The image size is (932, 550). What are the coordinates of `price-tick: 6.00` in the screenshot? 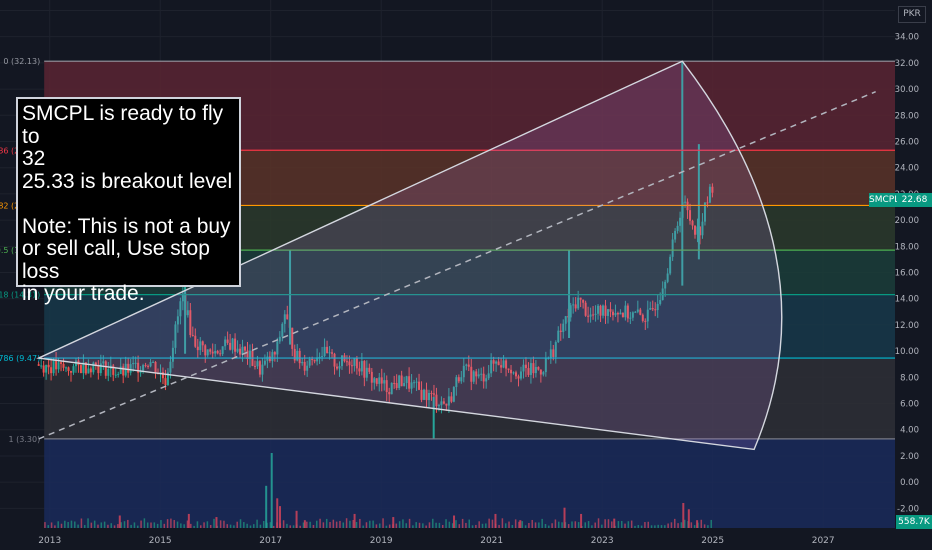 It's located at (909, 405).